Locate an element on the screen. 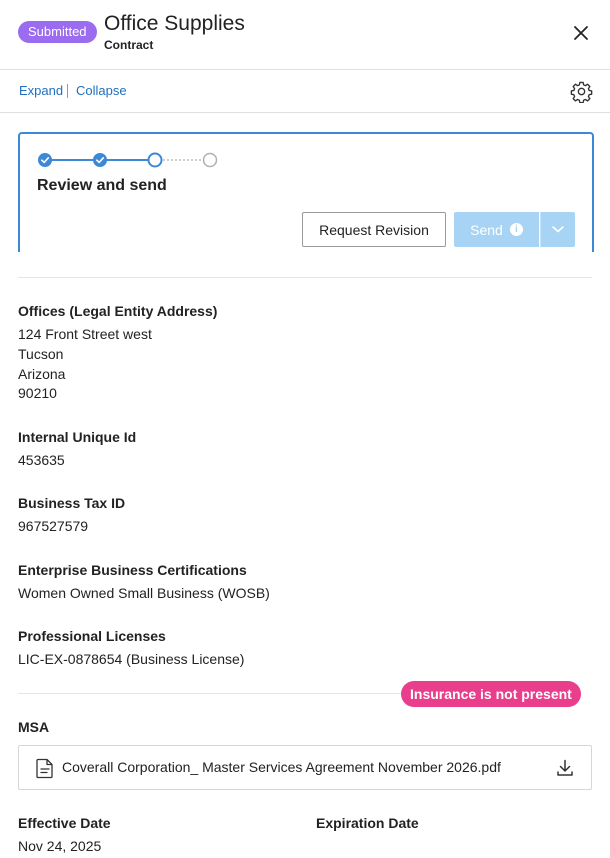  certifications-value: Women Owned Small Business (WOSB) is located at coordinates (144, 593).